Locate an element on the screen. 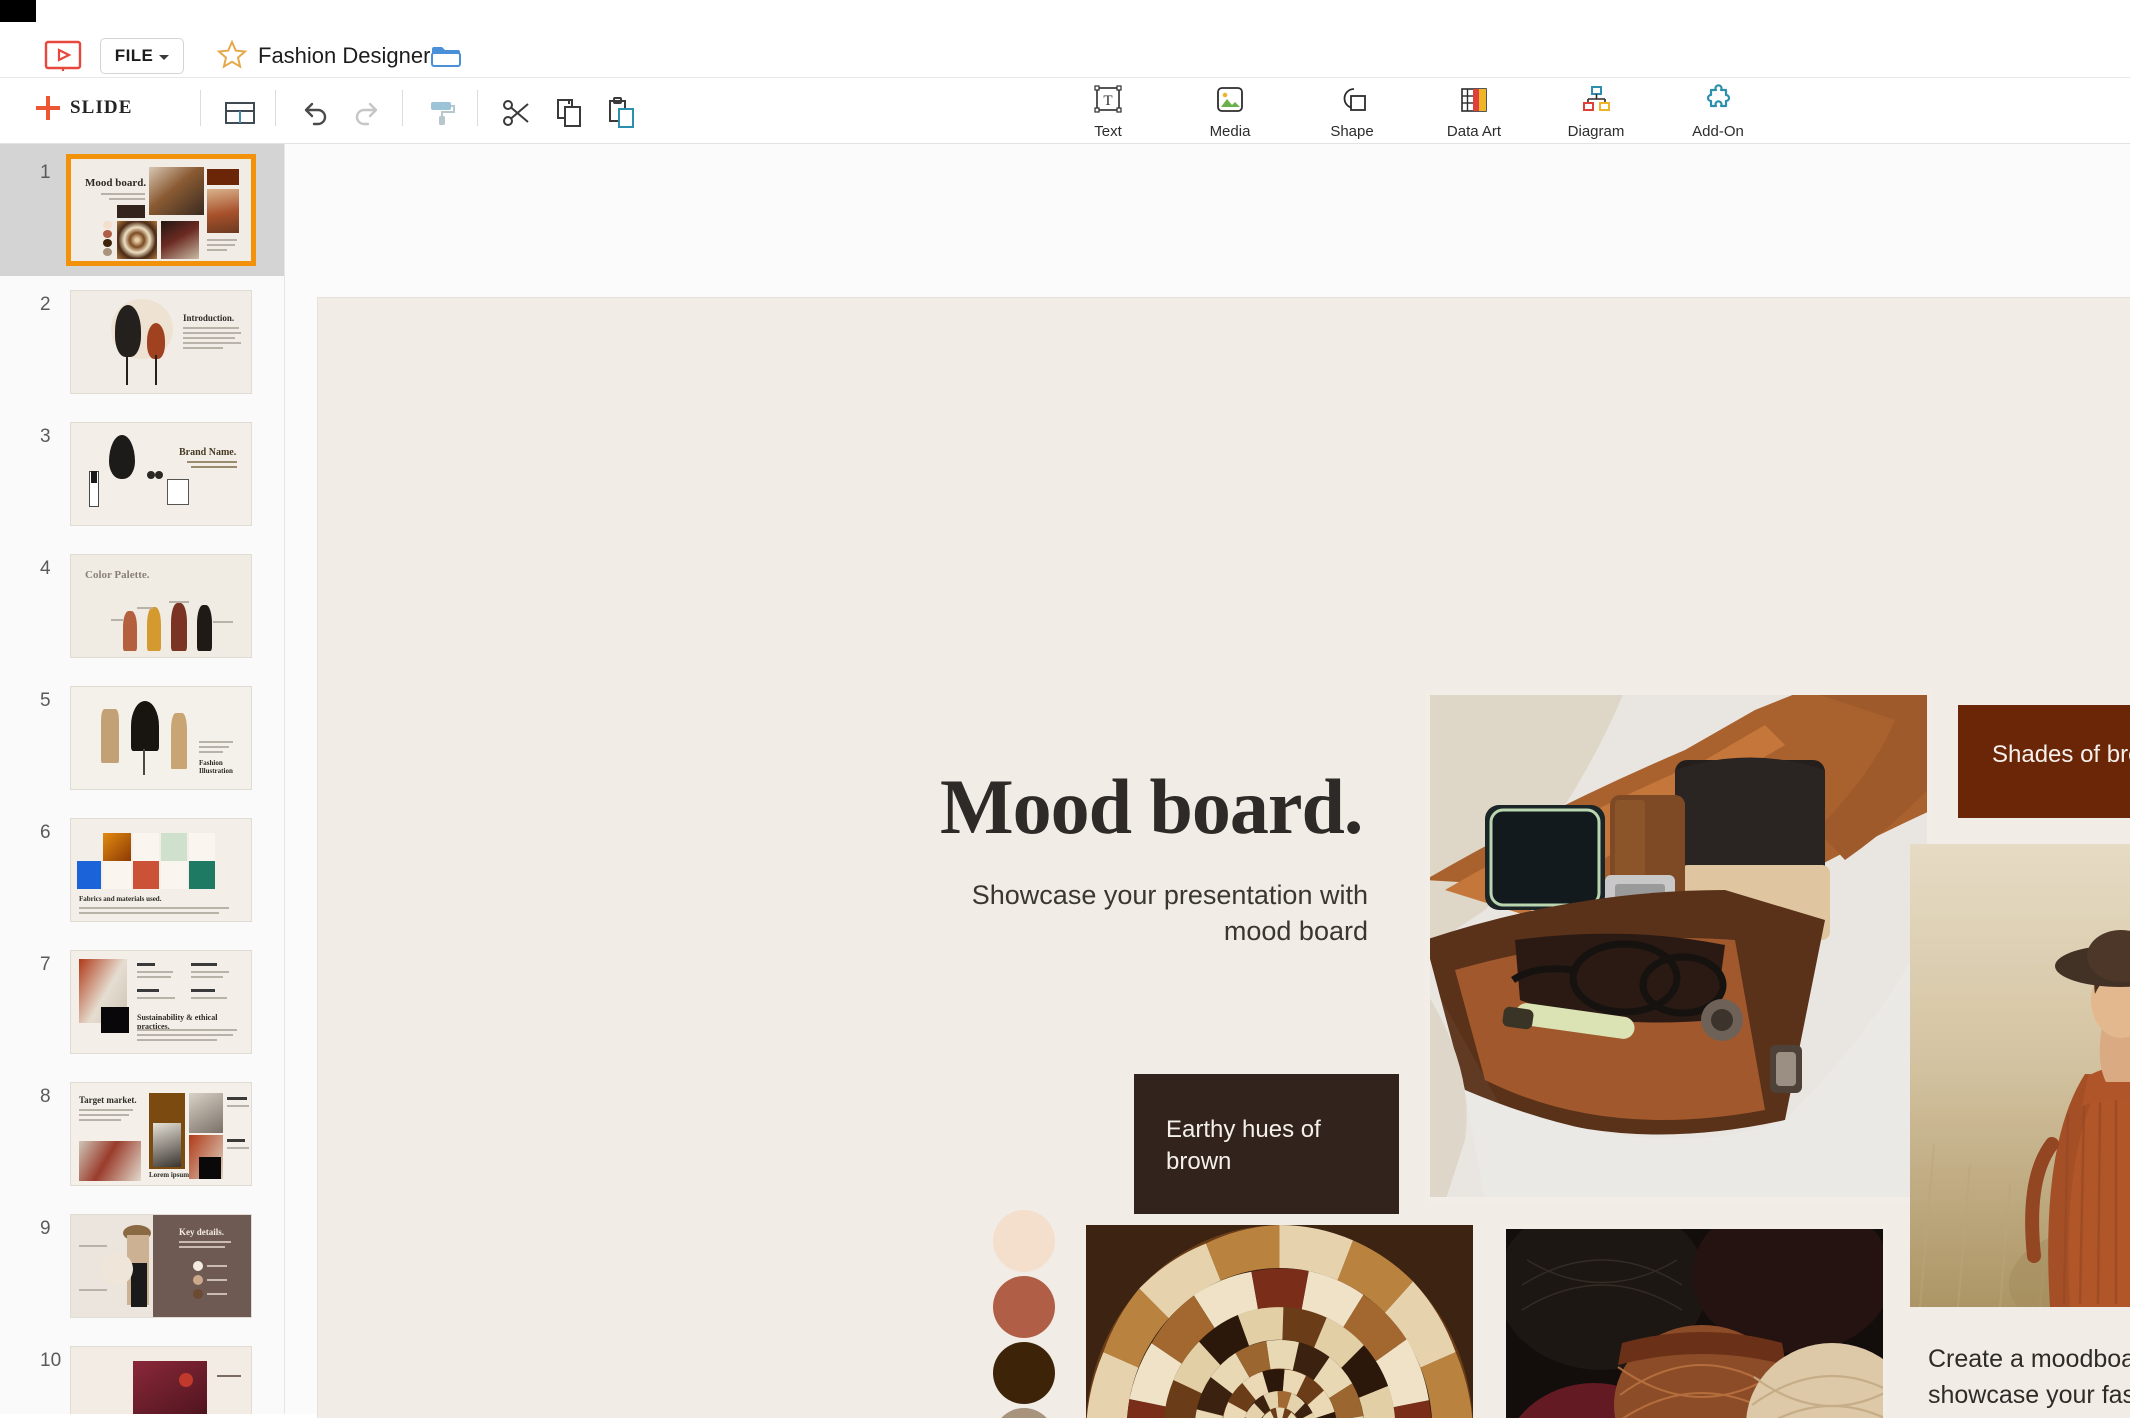 The height and width of the screenshot is (1418, 2130). slide-number: 8 is located at coordinates (45, 1096).